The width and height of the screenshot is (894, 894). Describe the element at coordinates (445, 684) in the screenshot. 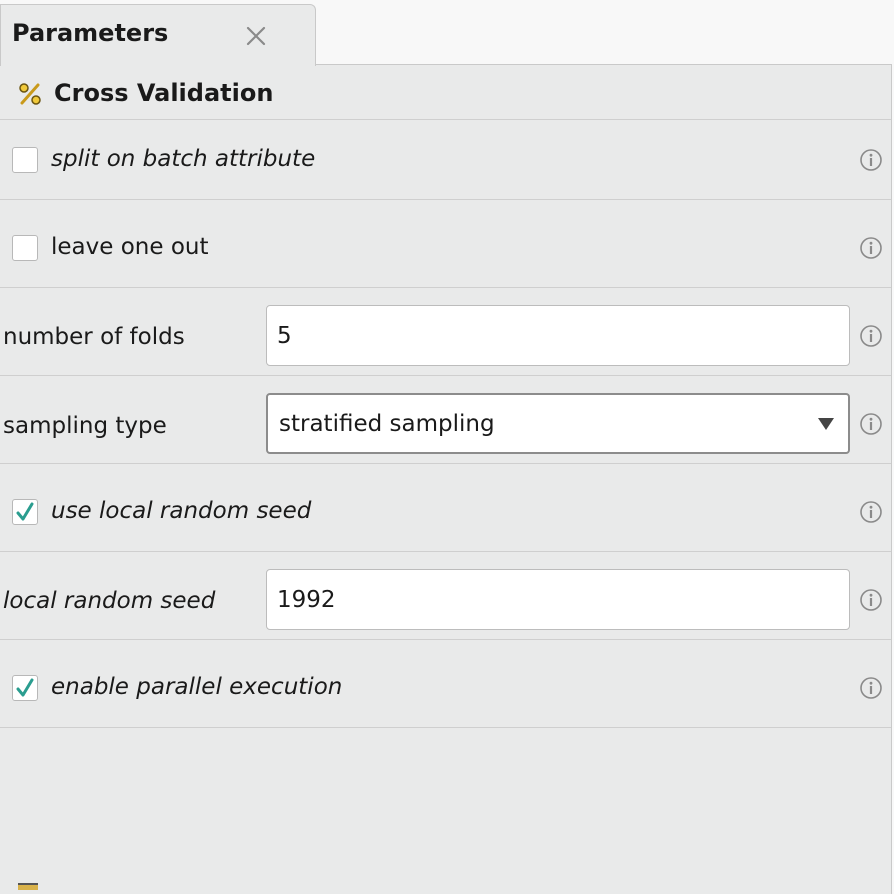

I see `param-row-enable-parallel-execution: enable parallel execution` at that location.